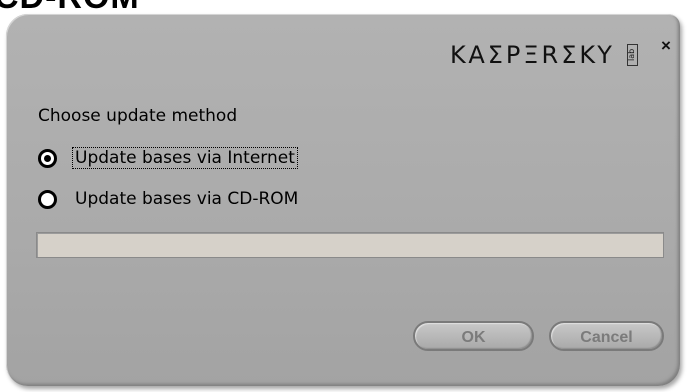  Describe the element at coordinates (185, 158) in the screenshot. I see `option-internet-label: Update bases via Internet` at that location.